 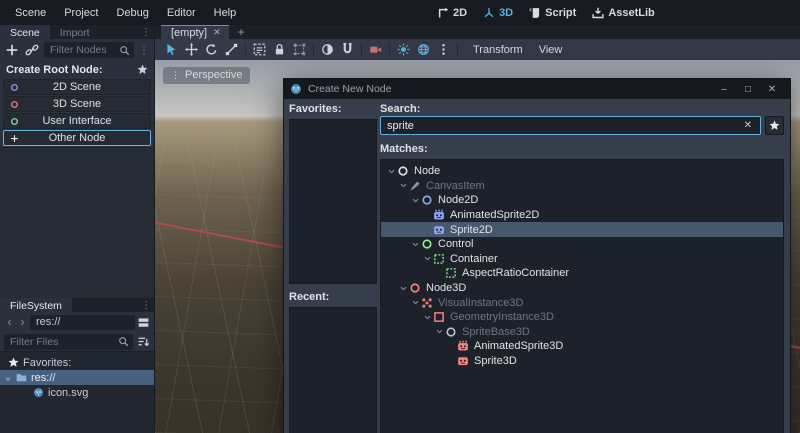 I want to click on toggle-split-mode-icon, so click(x=143, y=322).